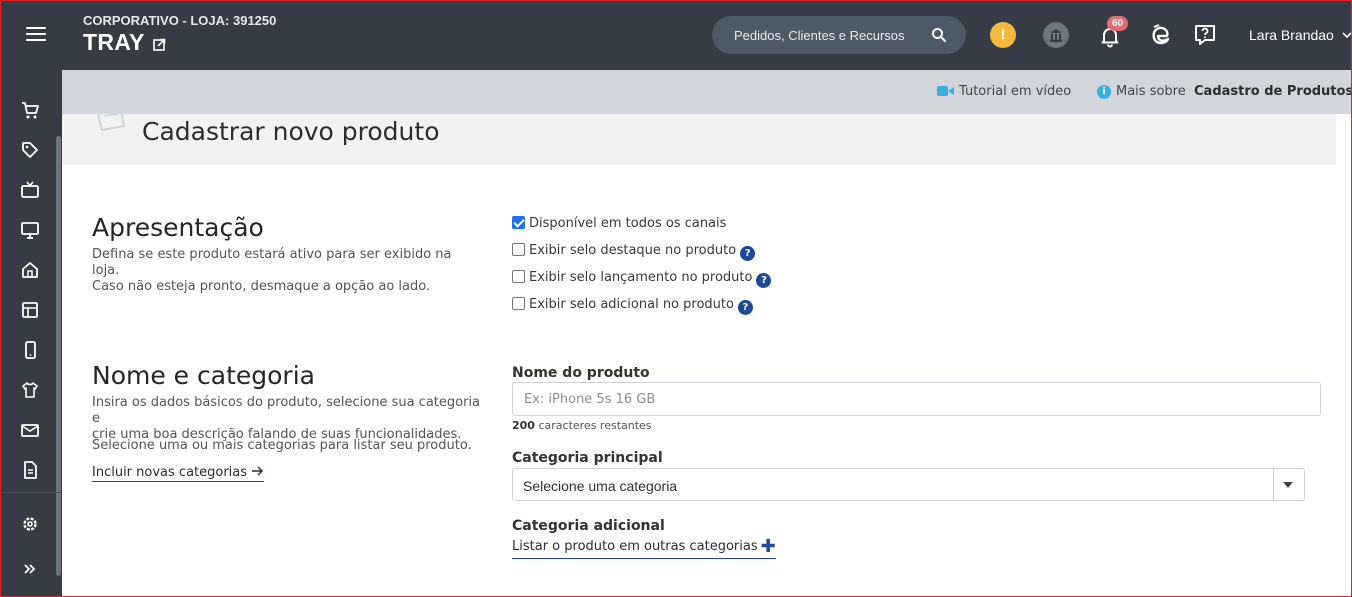 The height and width of the screenshot is (597, 1352). What do you see at coordinates (908, 484) in the screenshot?
I see `main-category-select: Selecione uma categoria` at bounding box center [908, 484].